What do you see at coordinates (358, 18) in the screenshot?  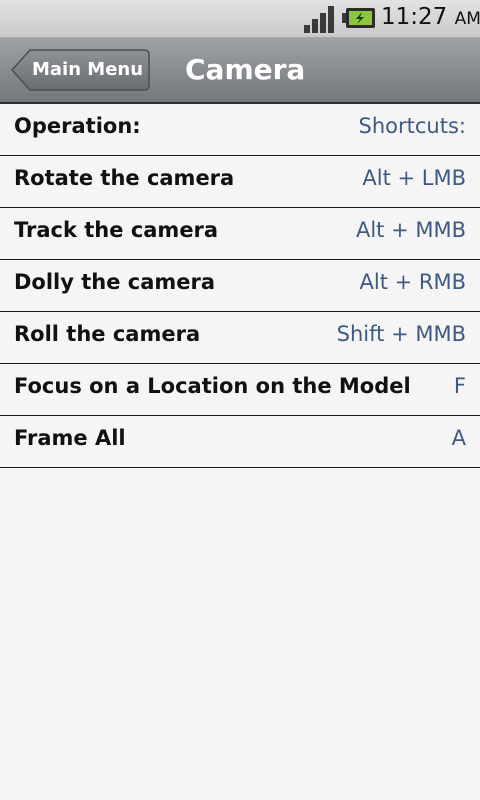 I see `battery-charging-icon` at bounding box center [358, 18].